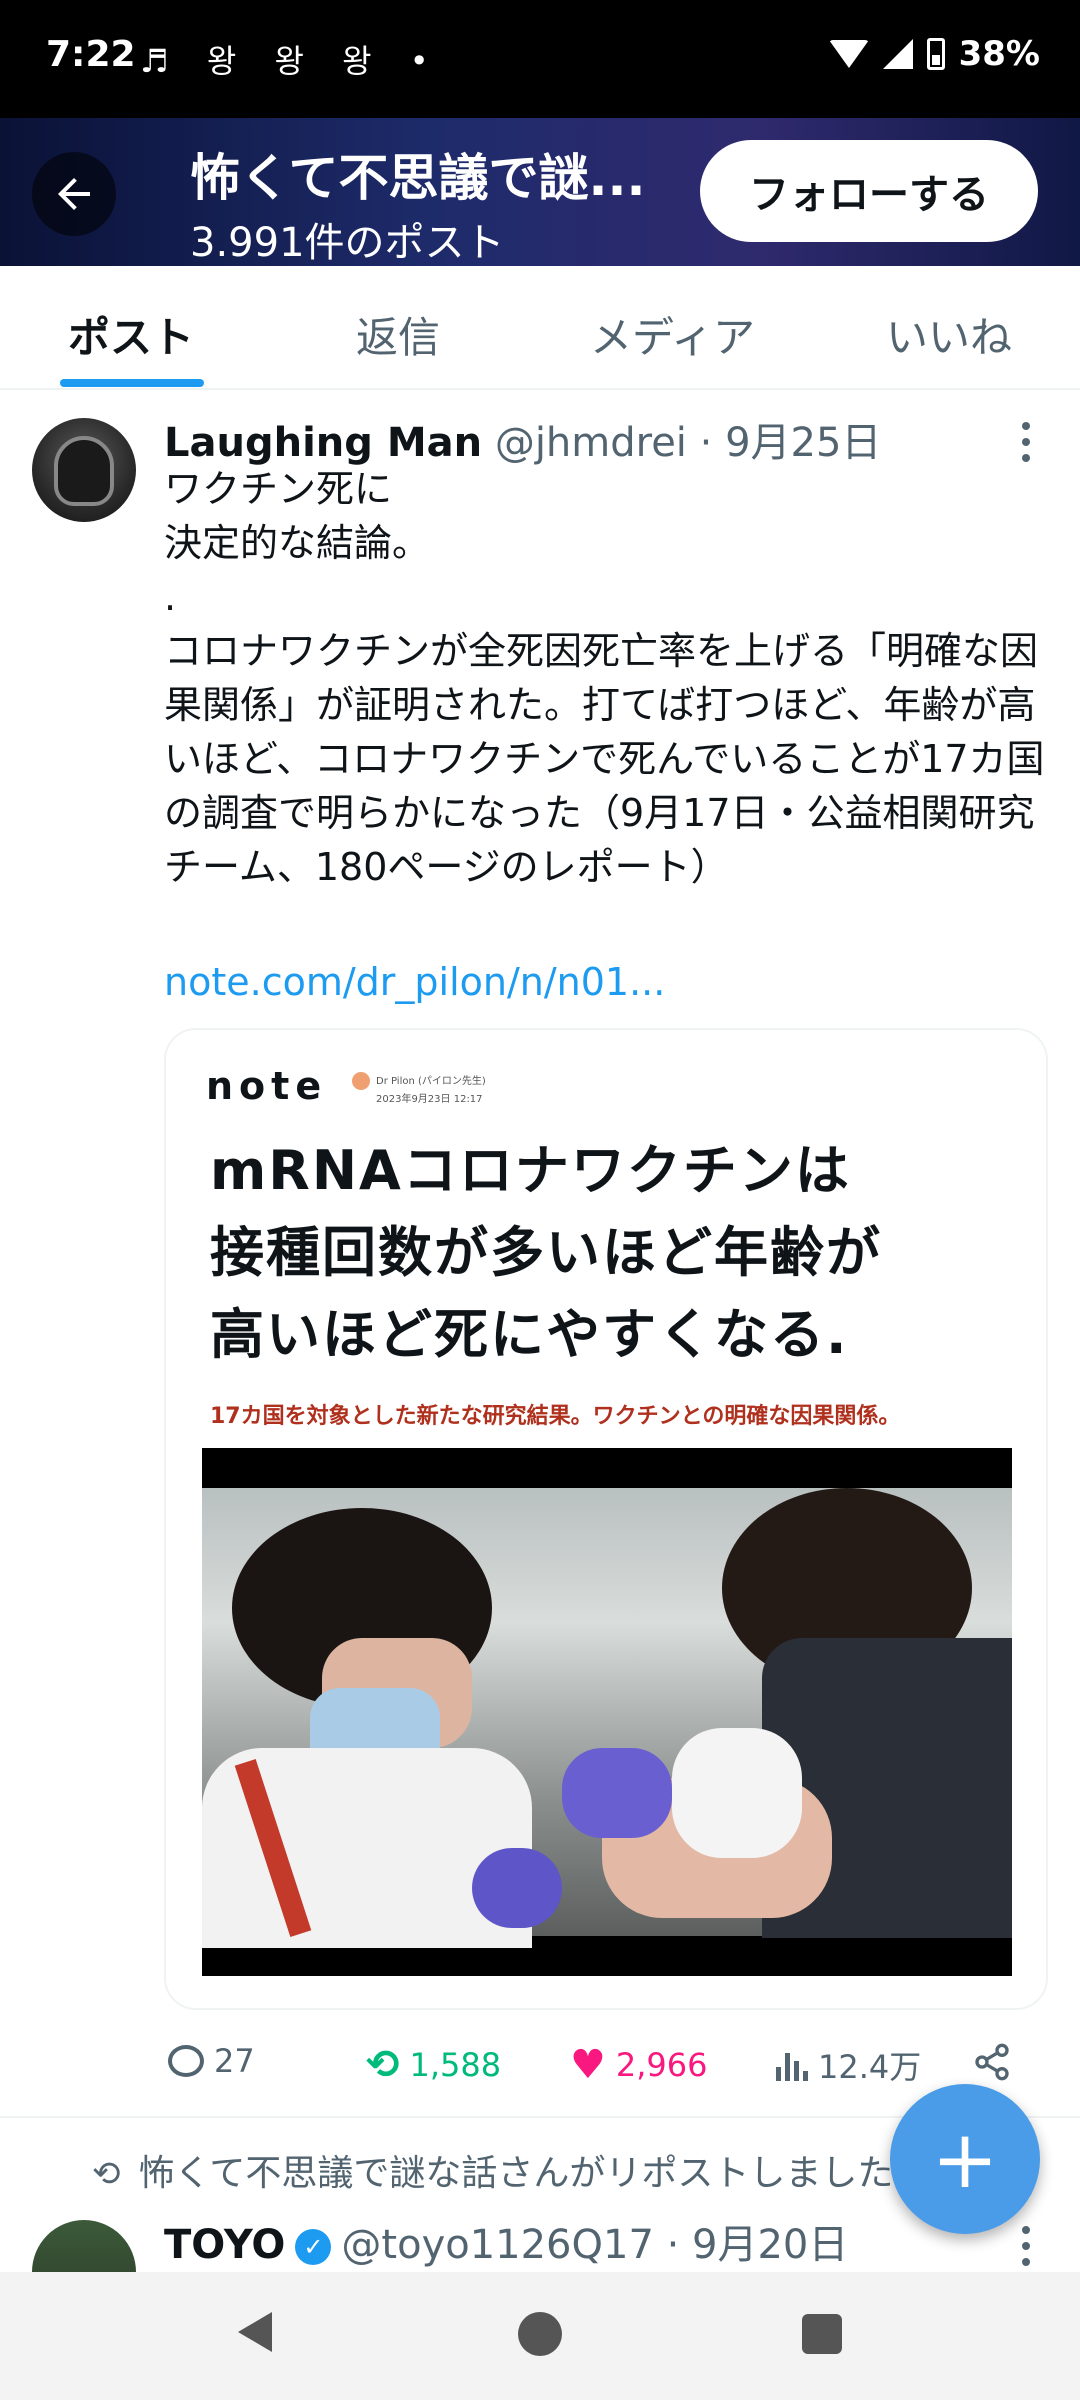 This screenshot has height=2400, width=1080. I want to click on avatar, so click(84, 470).